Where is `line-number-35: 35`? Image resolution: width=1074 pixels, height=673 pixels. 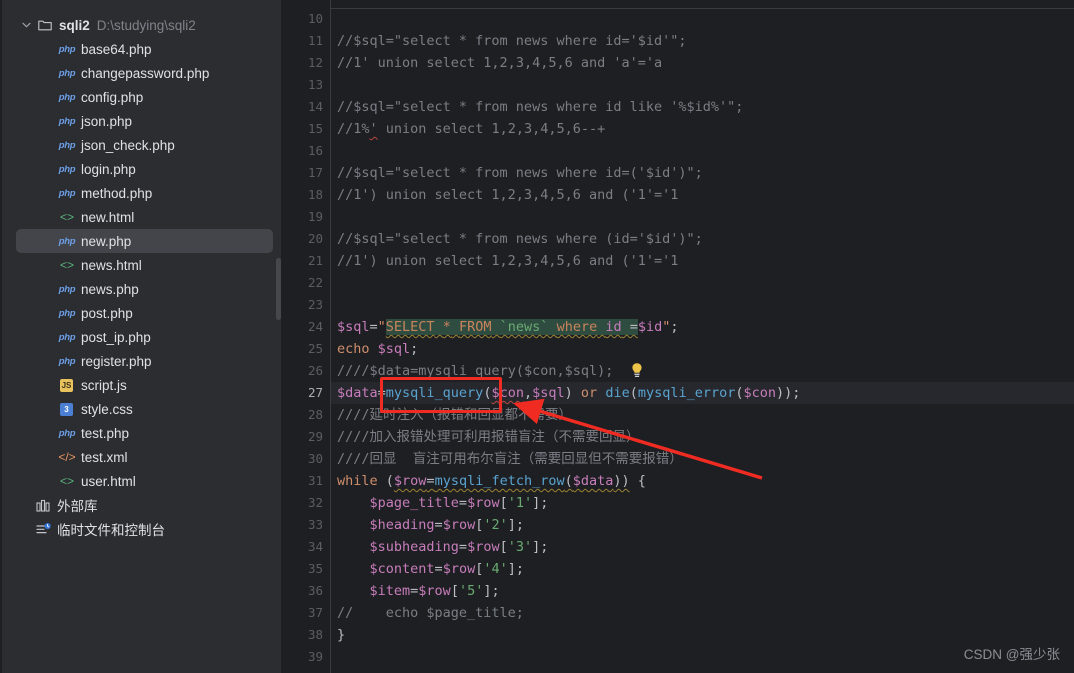
line-number-35: 35 is located at coordinates (315, 568).